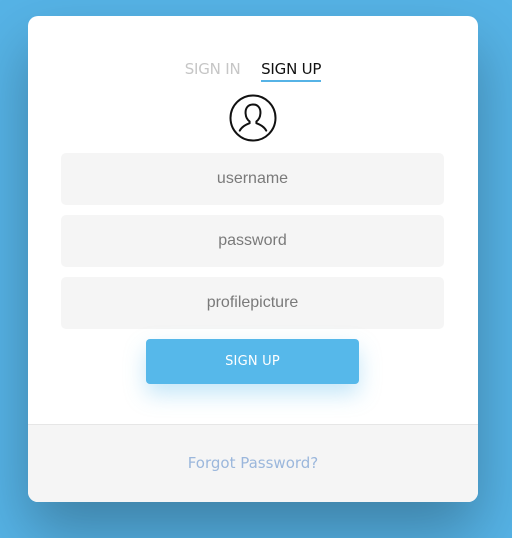 The height and width of the screenshot is (538, 512). I want to click on username-input, so click(252, 179).